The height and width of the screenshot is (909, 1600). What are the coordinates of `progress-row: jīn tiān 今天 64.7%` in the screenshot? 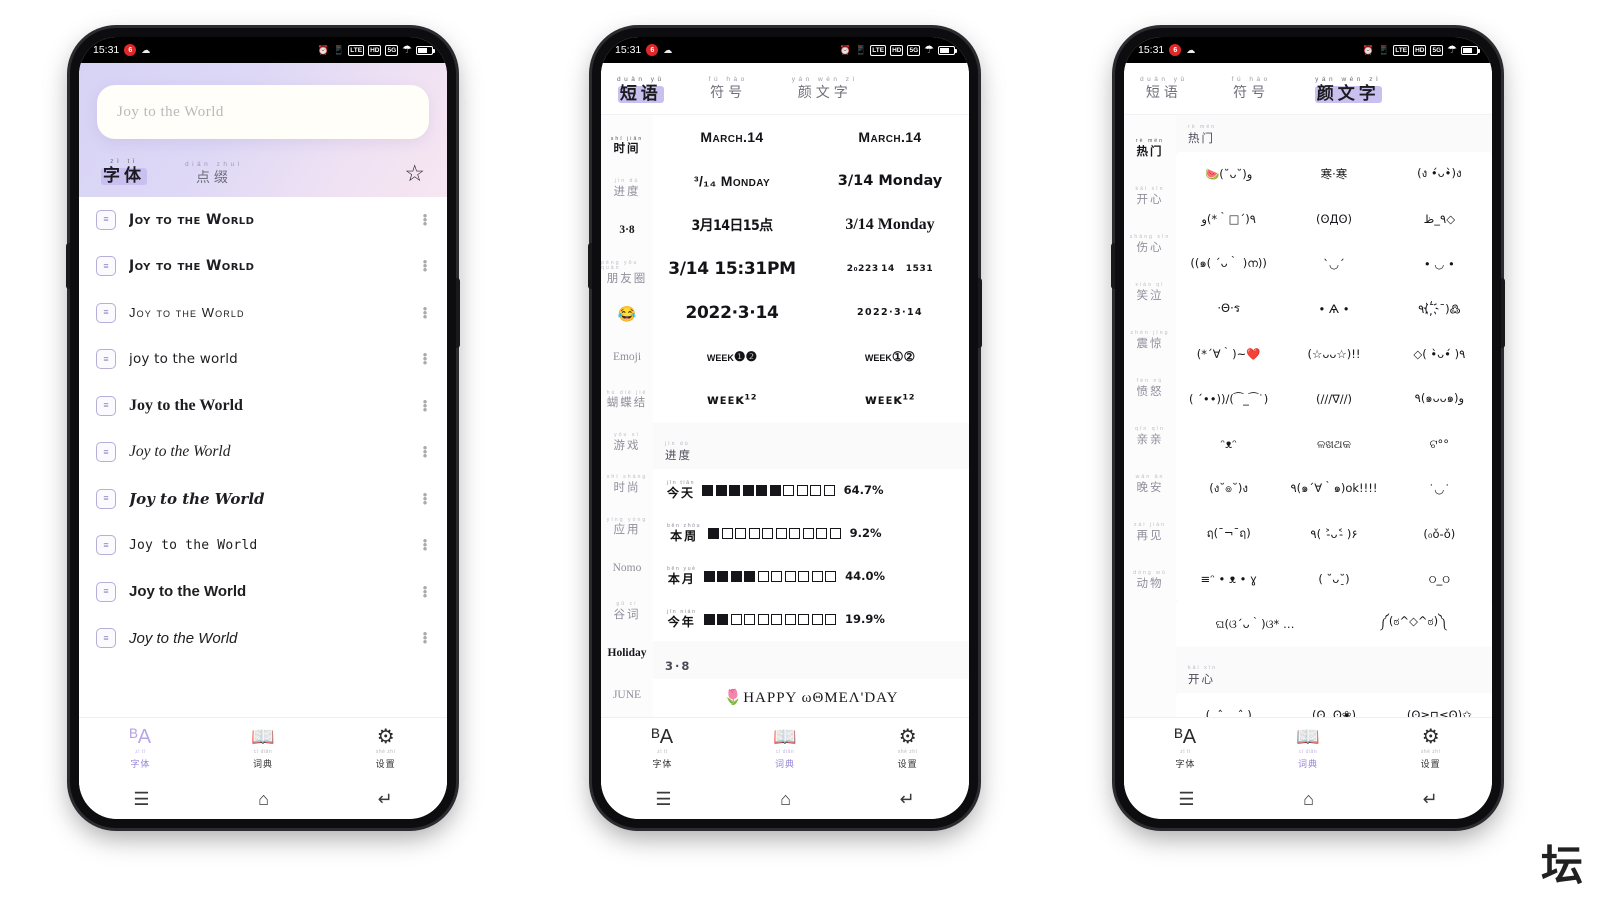 It's located at (811, 490).